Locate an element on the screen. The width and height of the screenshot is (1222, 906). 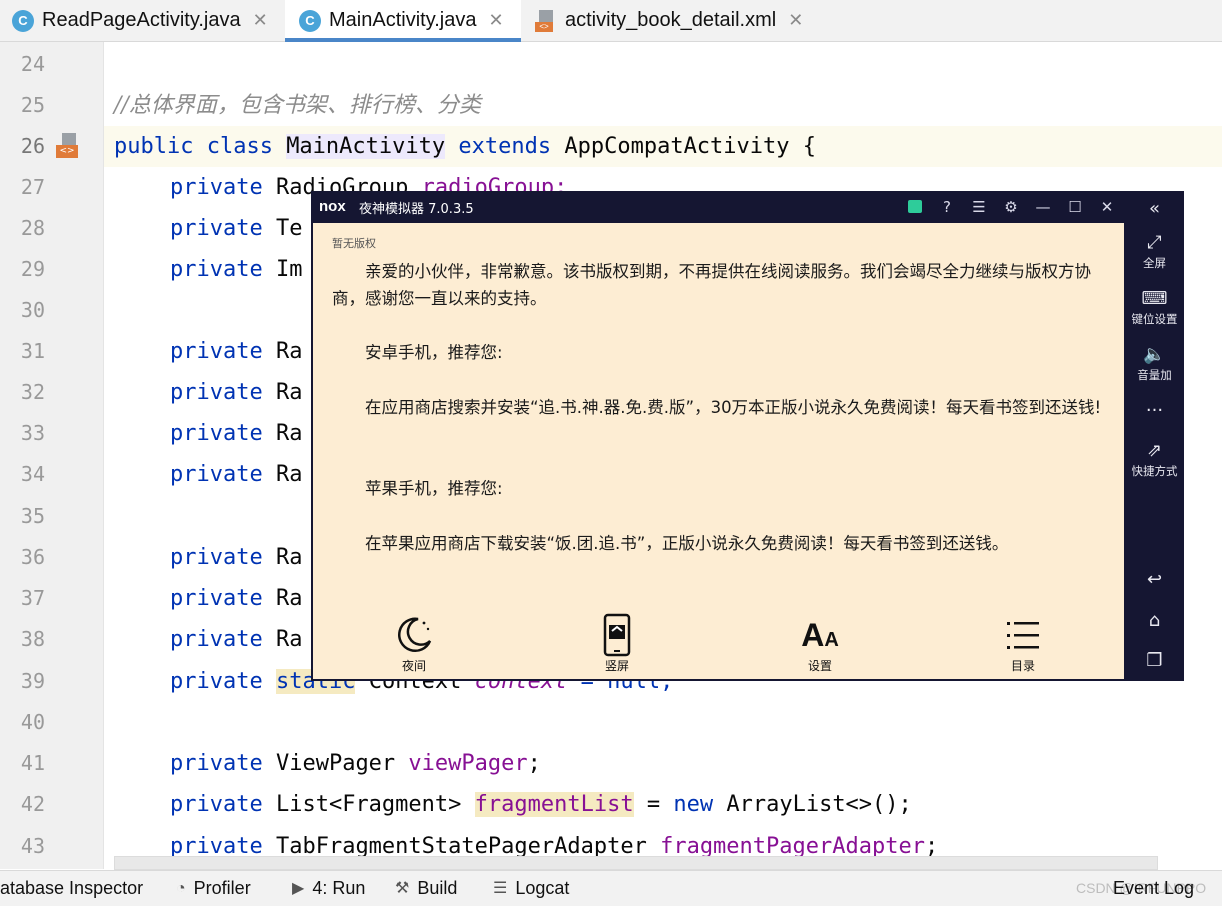
copyright-status-label: 暂无版权 is located at coordinates (354, 243).